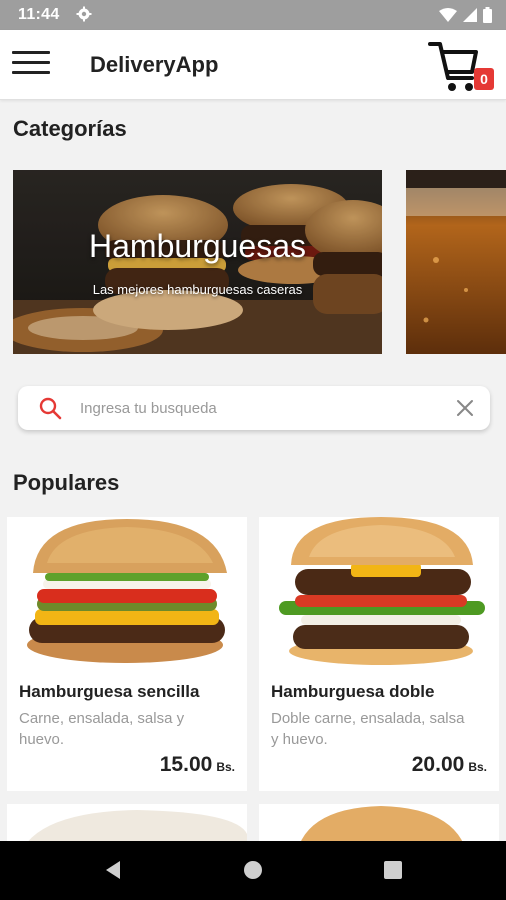 This screenshot has height=900, width=506. What do you see at coordinates (84, 14) in the screenshot?
I see `gear-icon` at bounding box center [84, 14].